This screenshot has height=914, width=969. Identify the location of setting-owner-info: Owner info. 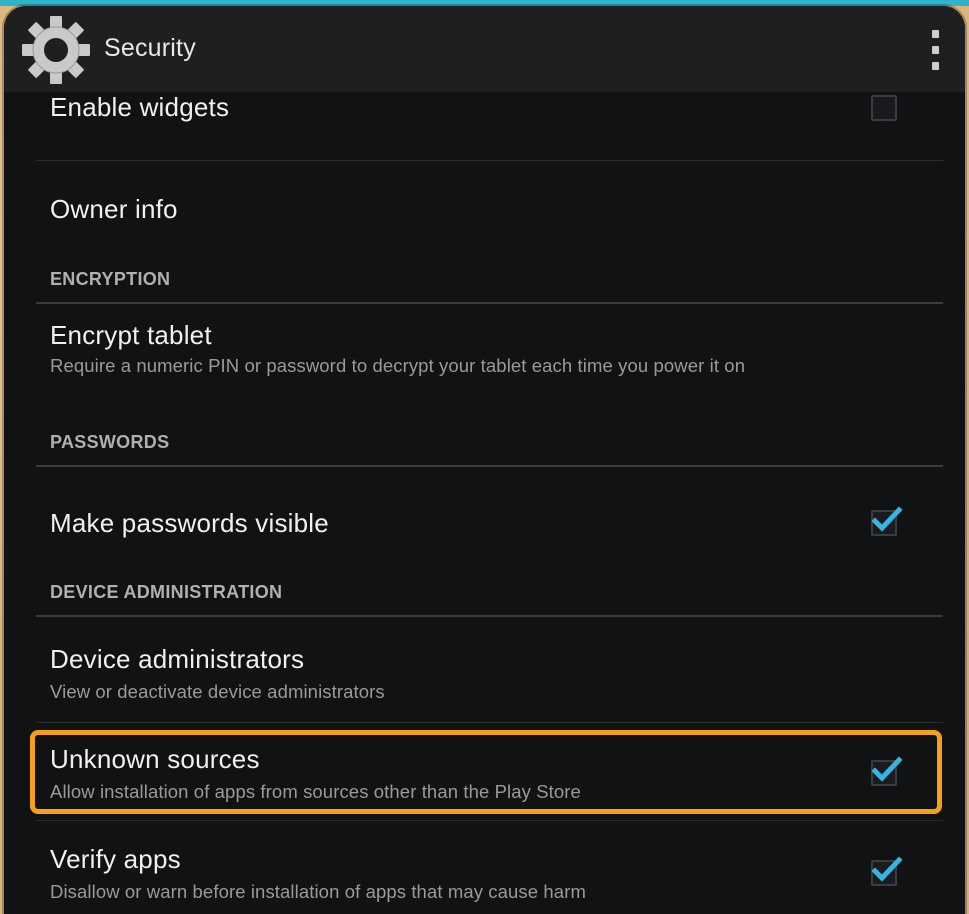
(490, 207).